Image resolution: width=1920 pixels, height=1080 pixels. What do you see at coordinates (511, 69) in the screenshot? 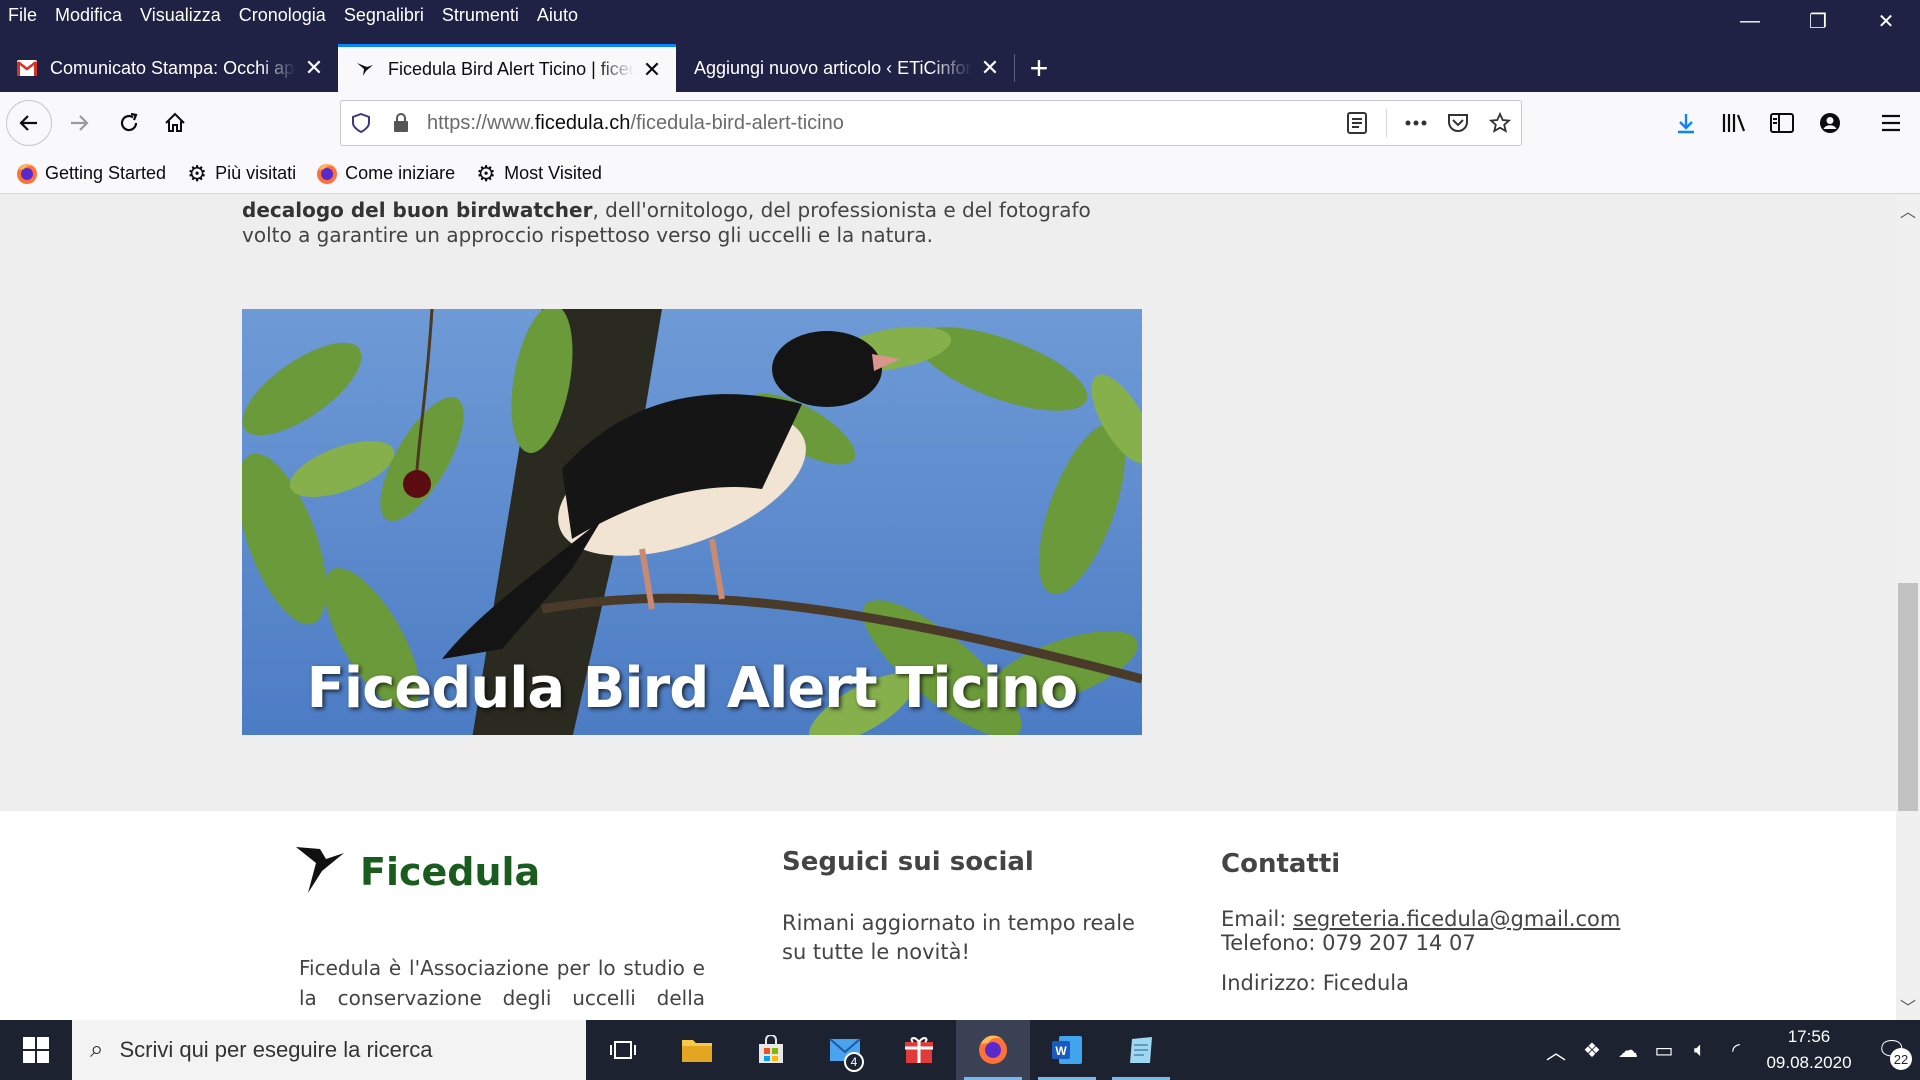
I see `tab-title: Ficedula Bird Alert Ticino | ficedula` at bounding box center [511, 69].